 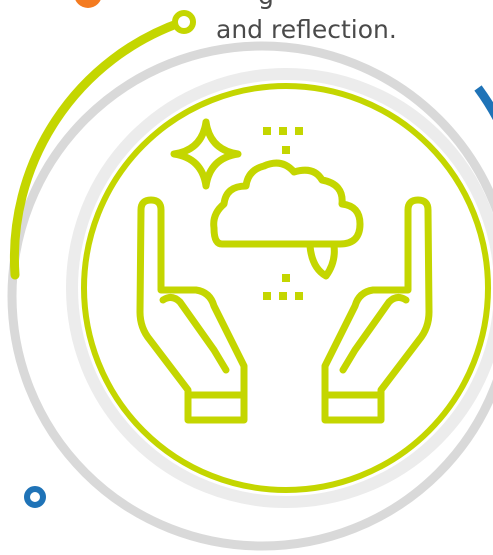 What do you see at coordinates (266, 5) in the screenshot?
I see `caption-partial-line: g` at bounding box center [266, 5].